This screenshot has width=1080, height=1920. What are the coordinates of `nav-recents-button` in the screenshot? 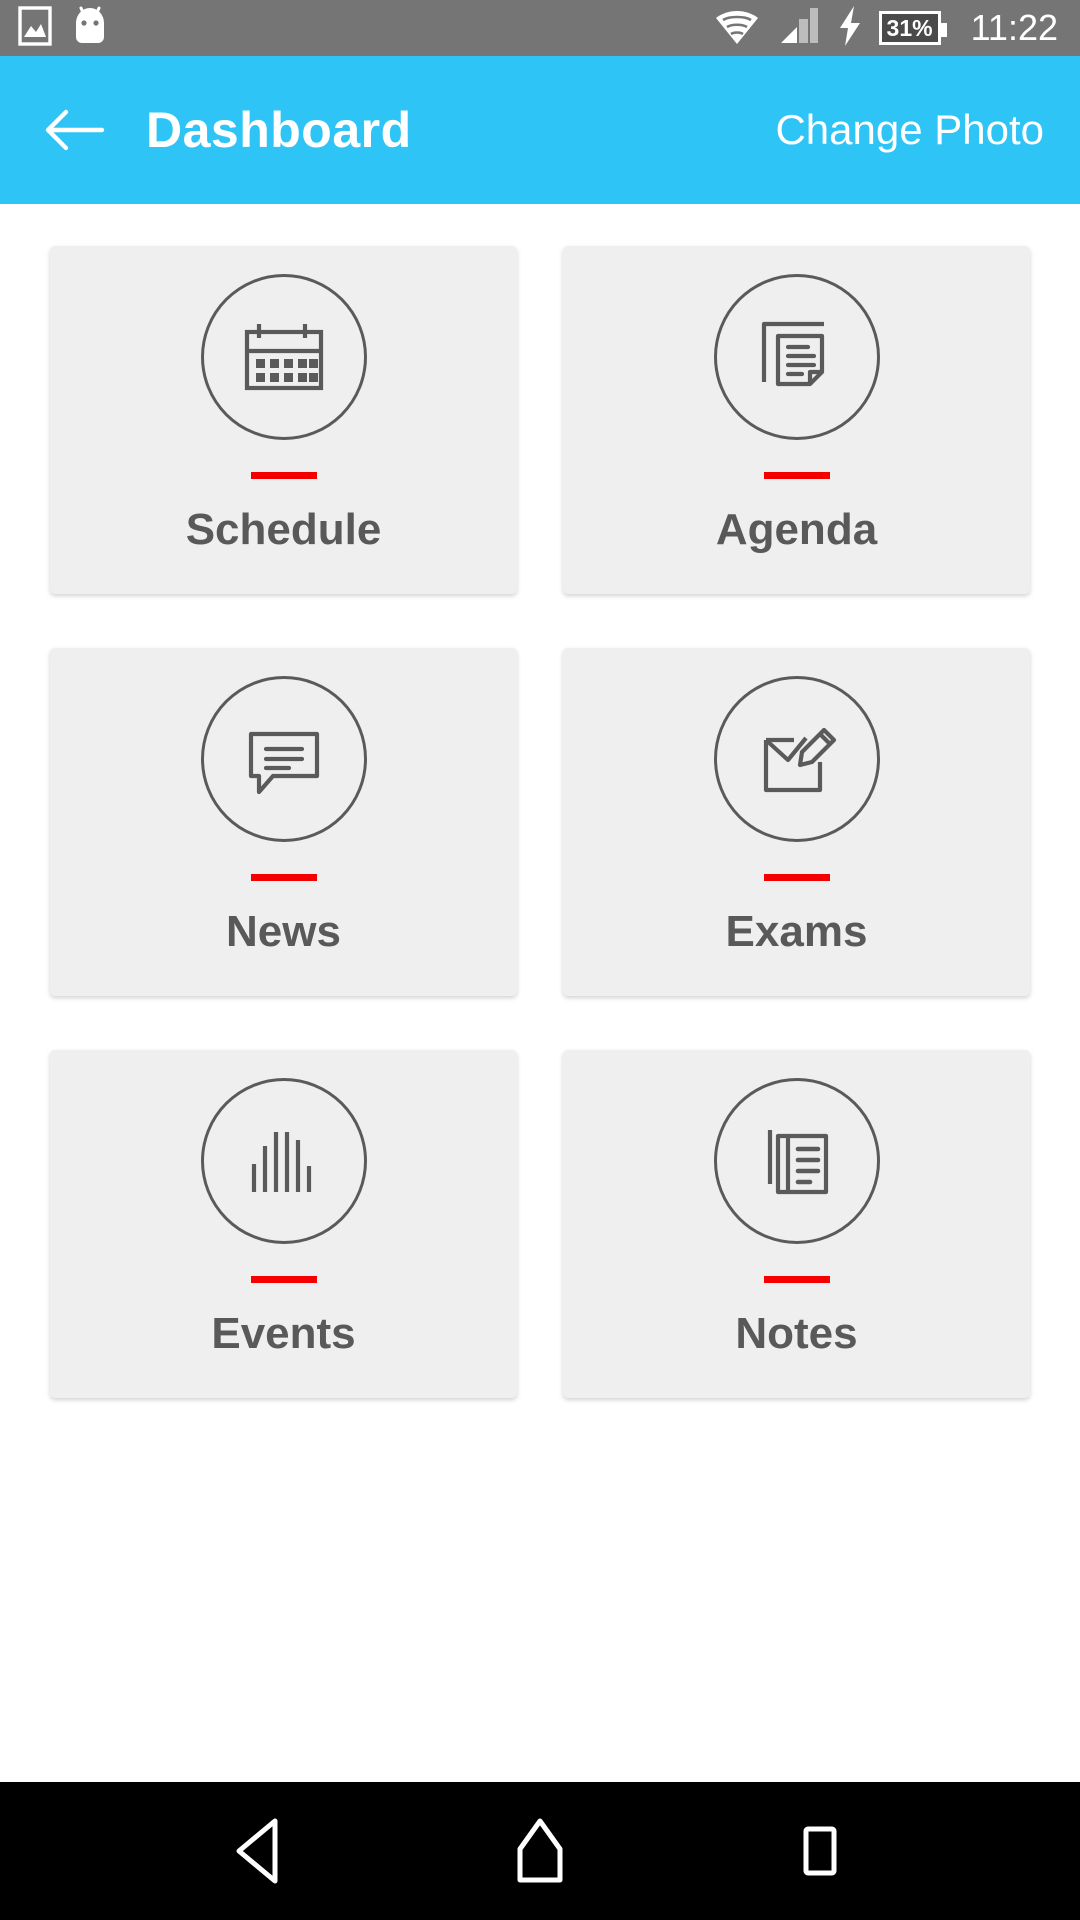 It's located at (820, 1851).